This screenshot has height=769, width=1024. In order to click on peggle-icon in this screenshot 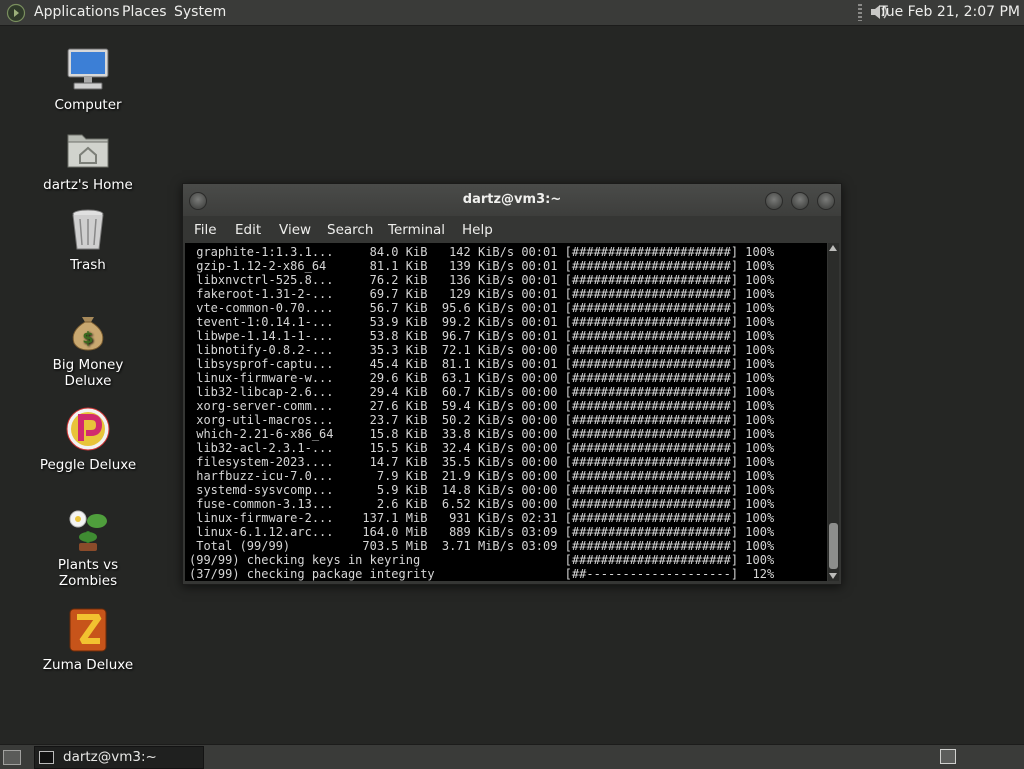, I will do `click(88, 429)`.